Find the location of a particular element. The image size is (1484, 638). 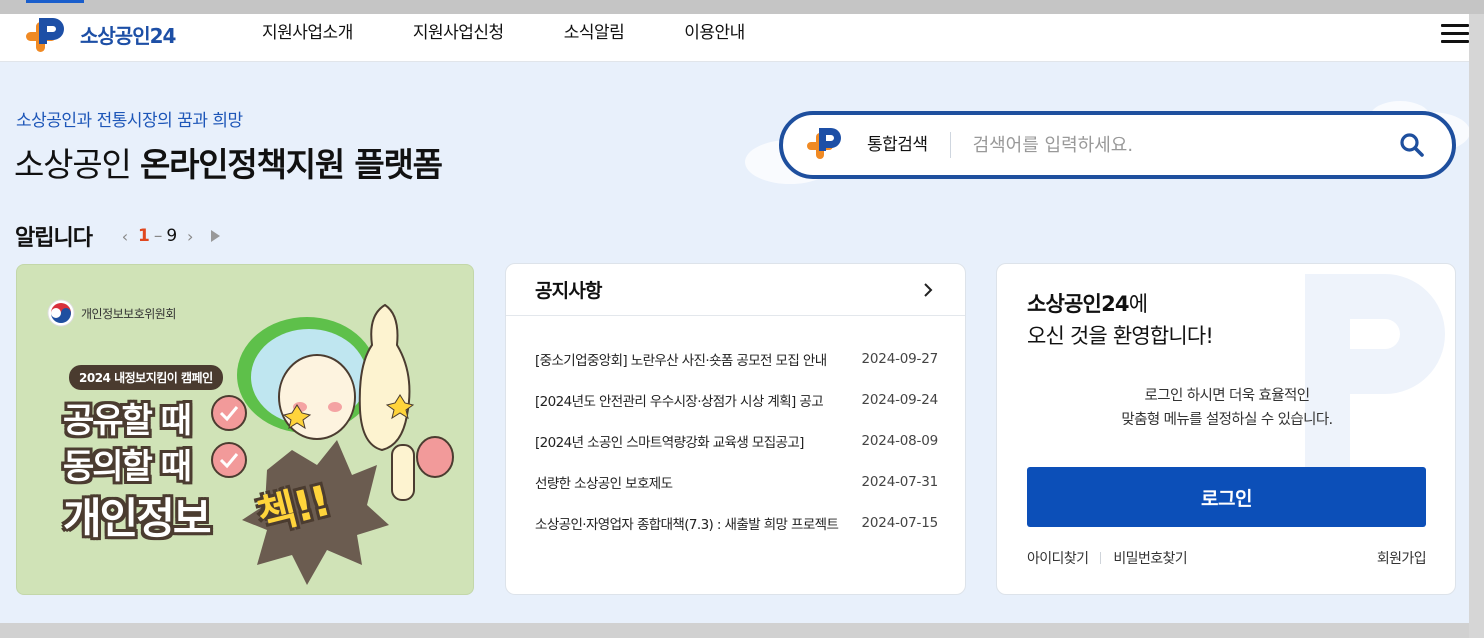

welcome-line-2: 오신 것을 환영합니다! is located at coordinates (1120, 336).